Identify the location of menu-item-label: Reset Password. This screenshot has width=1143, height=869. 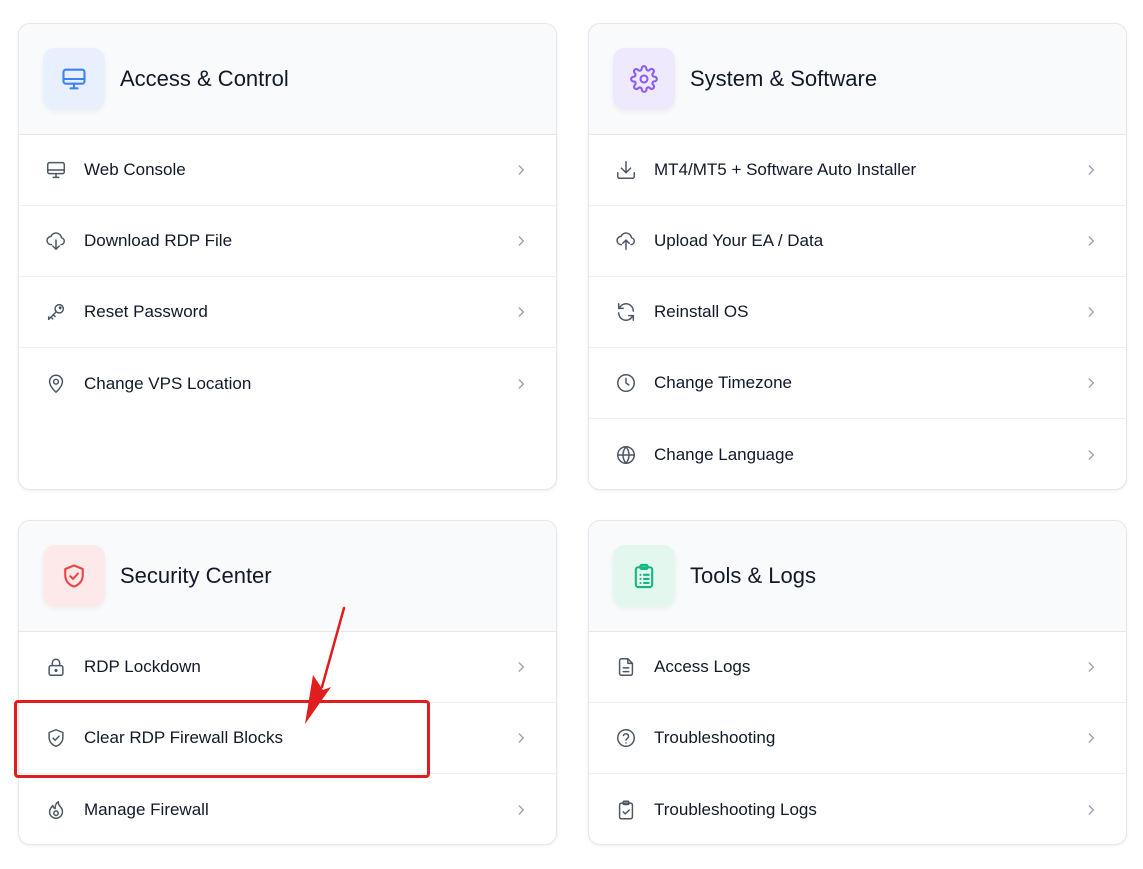
(146, 311).